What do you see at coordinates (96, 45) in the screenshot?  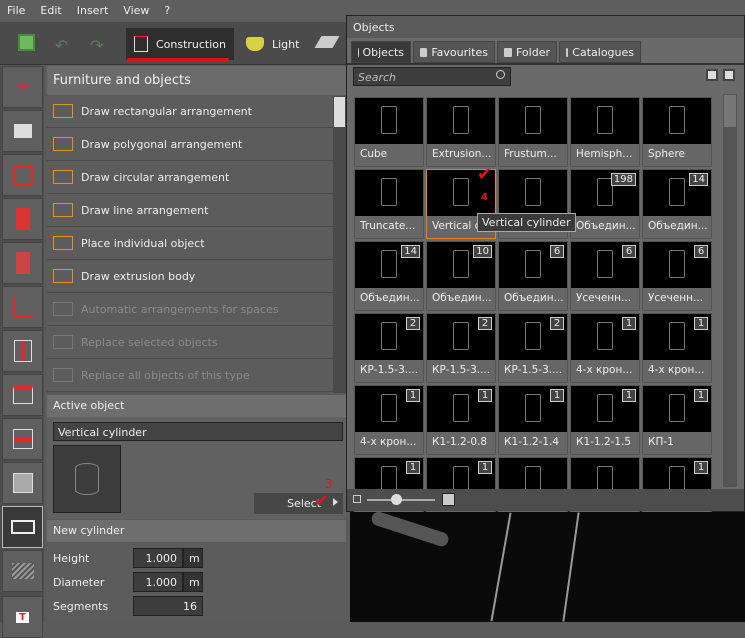 I see `redo-icon: ↷` at bounding box center [96, 45].